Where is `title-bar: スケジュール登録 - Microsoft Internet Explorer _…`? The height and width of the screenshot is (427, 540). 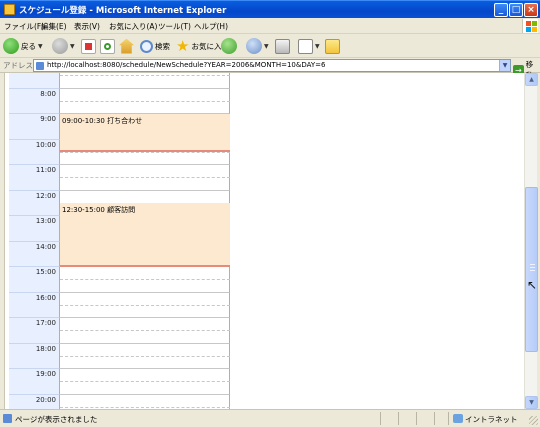
title-bar: スケジュール登録 - Microsoft Internet Explorer _… is located at coordinates (270, 9).